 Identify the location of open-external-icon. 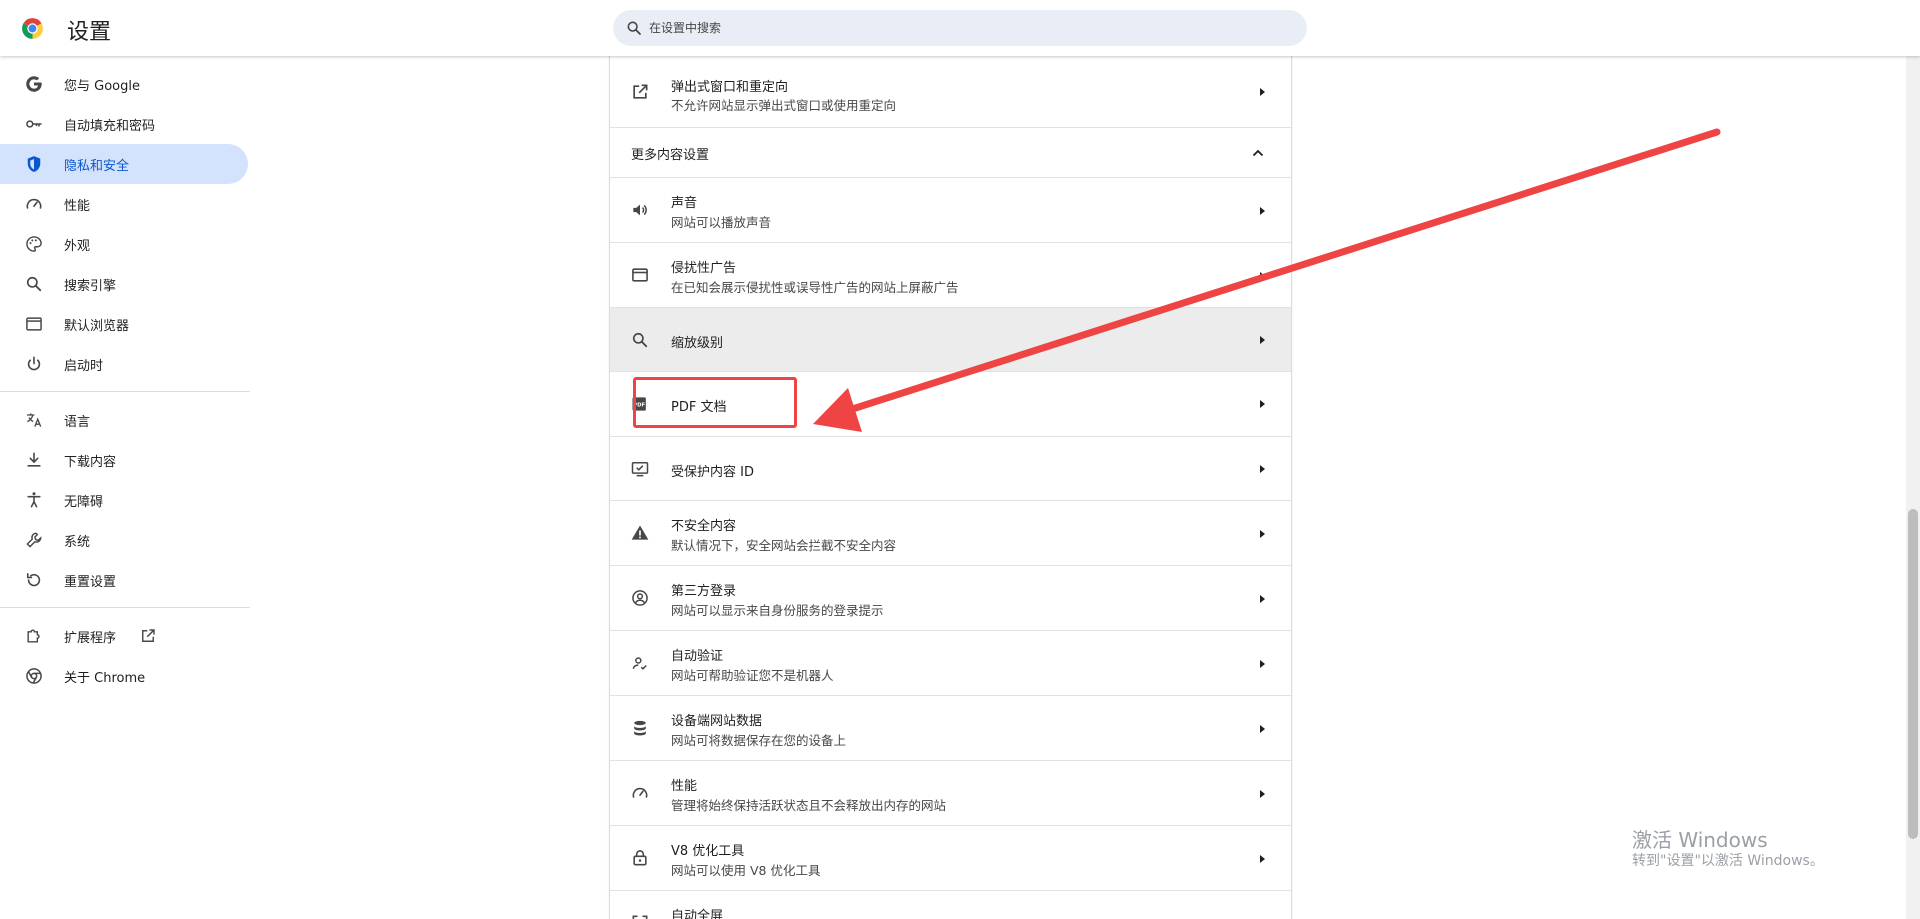
(640, 91).